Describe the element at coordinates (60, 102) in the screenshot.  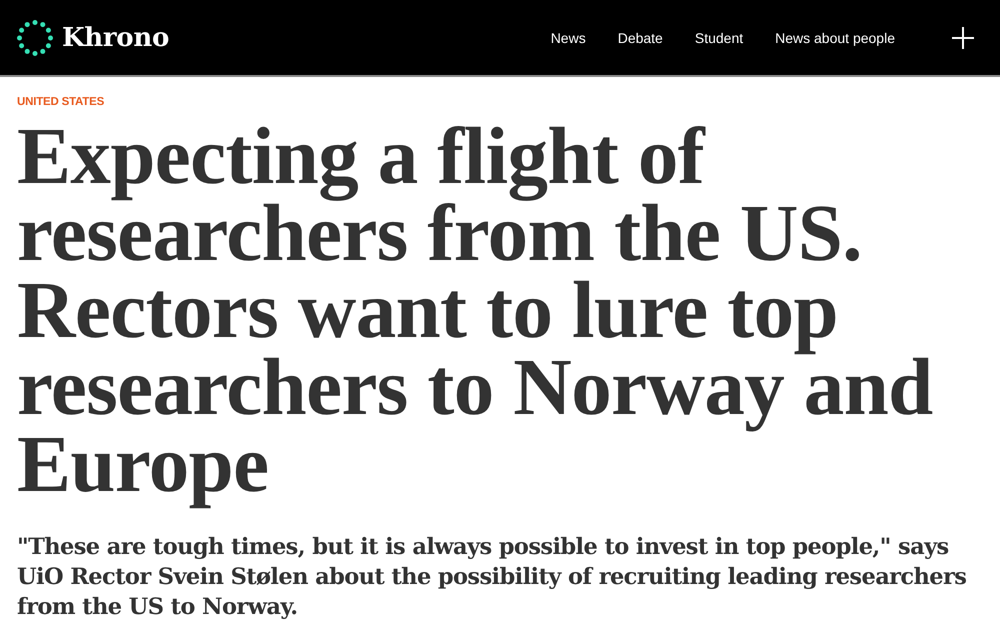
I see `section-label: UNITED STATES` at that location.